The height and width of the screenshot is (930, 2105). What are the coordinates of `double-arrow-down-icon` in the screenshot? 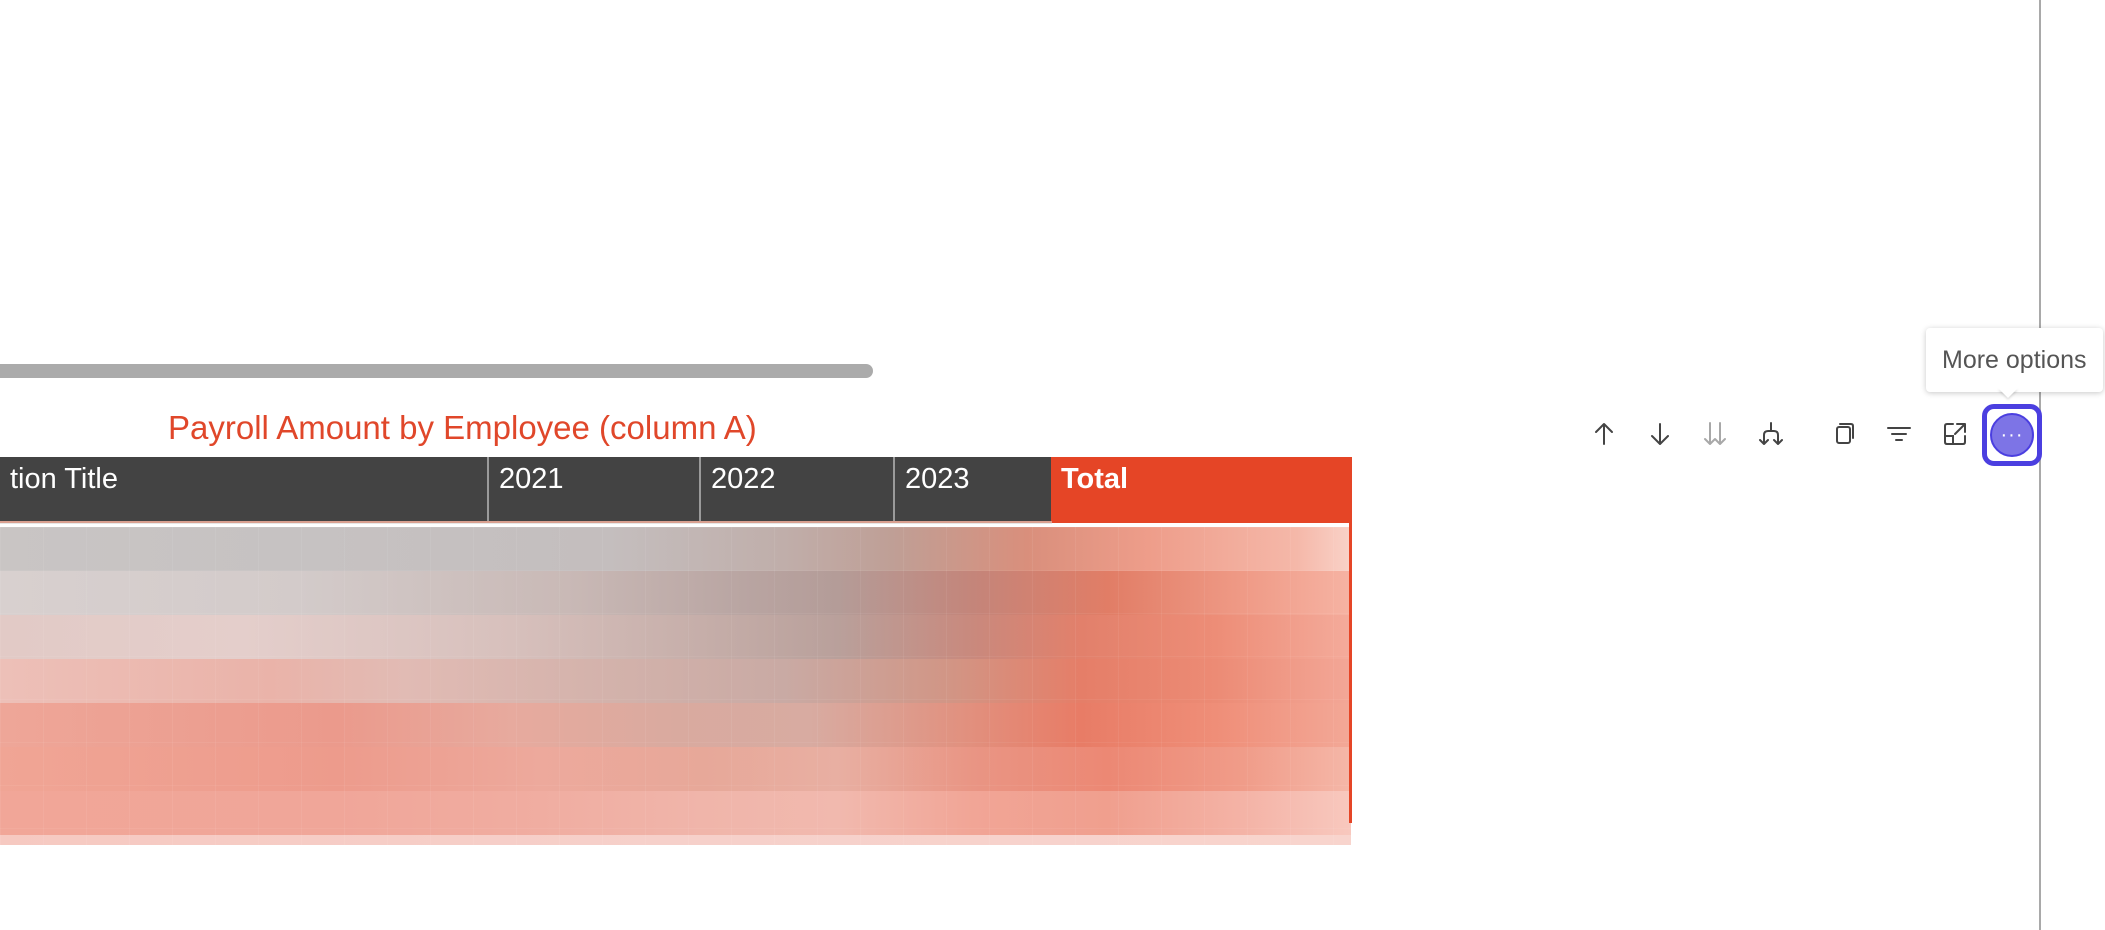 It's located at (1715, 433).